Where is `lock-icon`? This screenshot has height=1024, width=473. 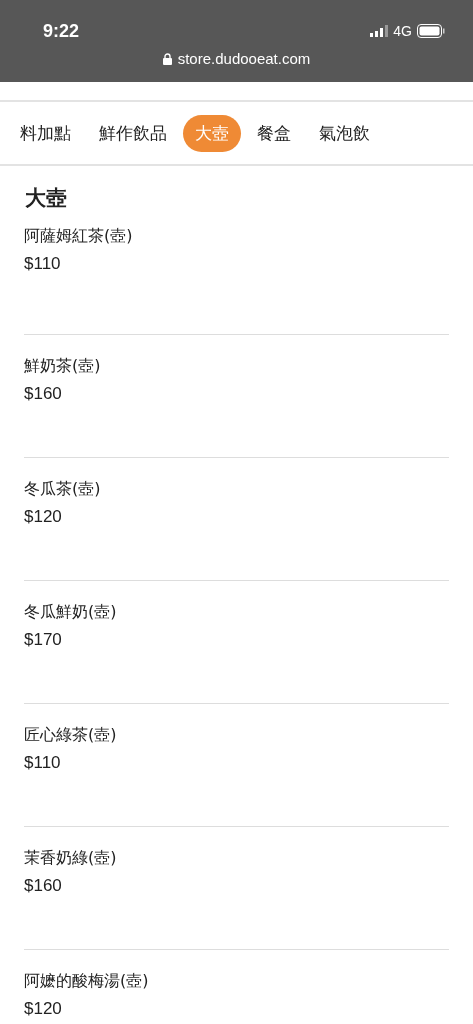
lock-icon is located at coordinates (167, 58).